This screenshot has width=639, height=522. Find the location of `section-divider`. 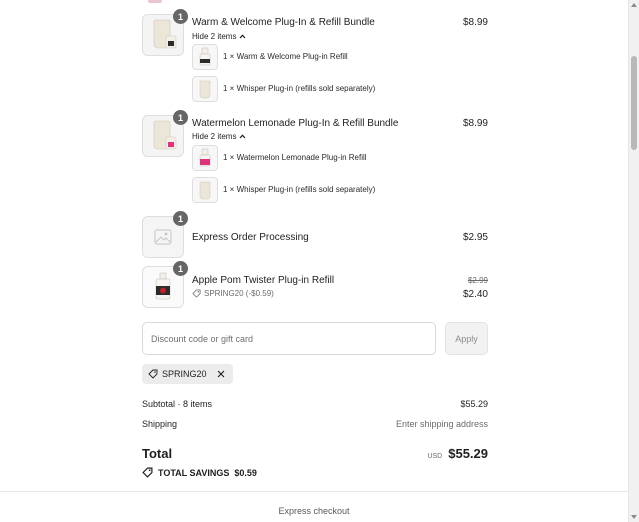

section-divider is located at coordinates (314, 491).